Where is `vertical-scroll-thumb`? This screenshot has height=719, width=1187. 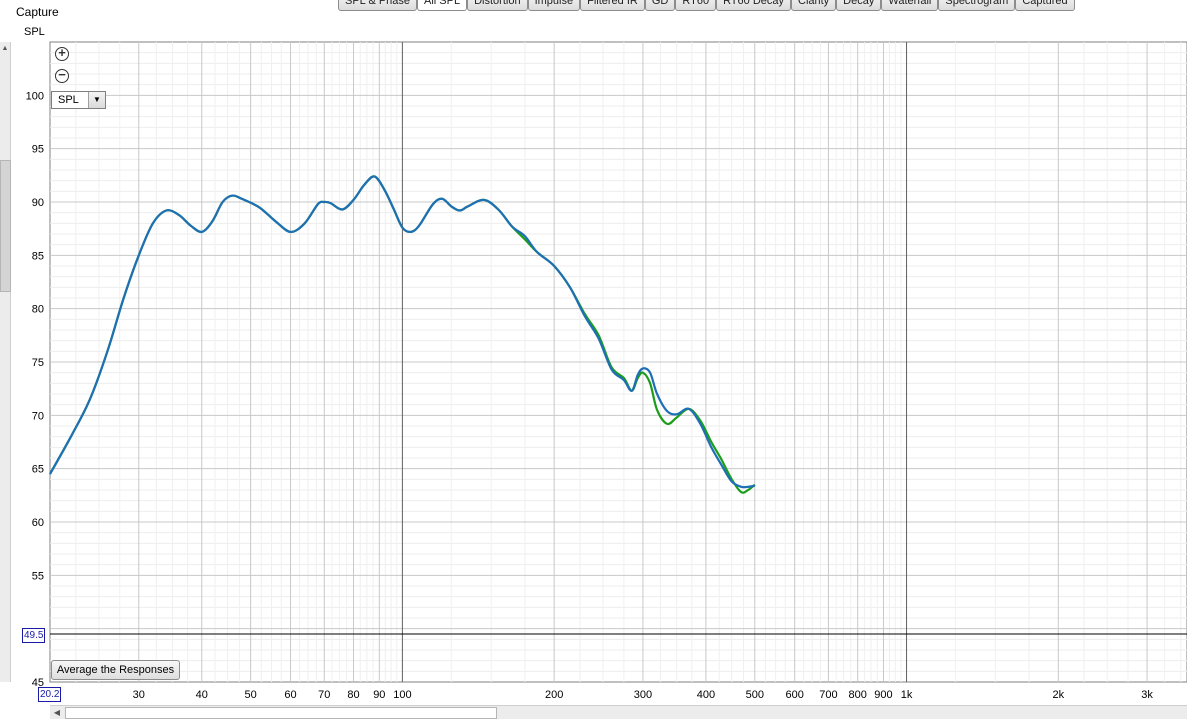 vertical-scroll-thumb is located at coordinates (5, 226).